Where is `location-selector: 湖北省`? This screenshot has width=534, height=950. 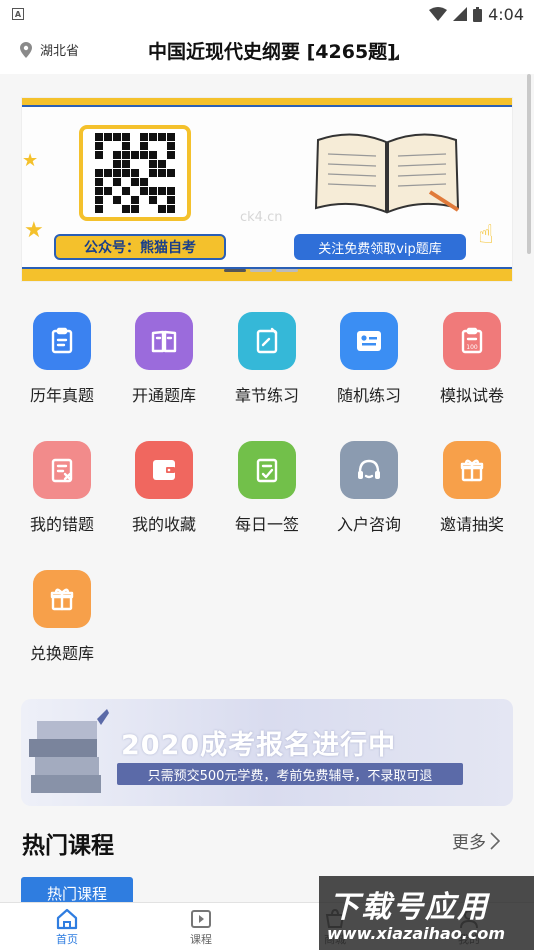
location-selector: 湖北省 is located at coordinates (49, 49).